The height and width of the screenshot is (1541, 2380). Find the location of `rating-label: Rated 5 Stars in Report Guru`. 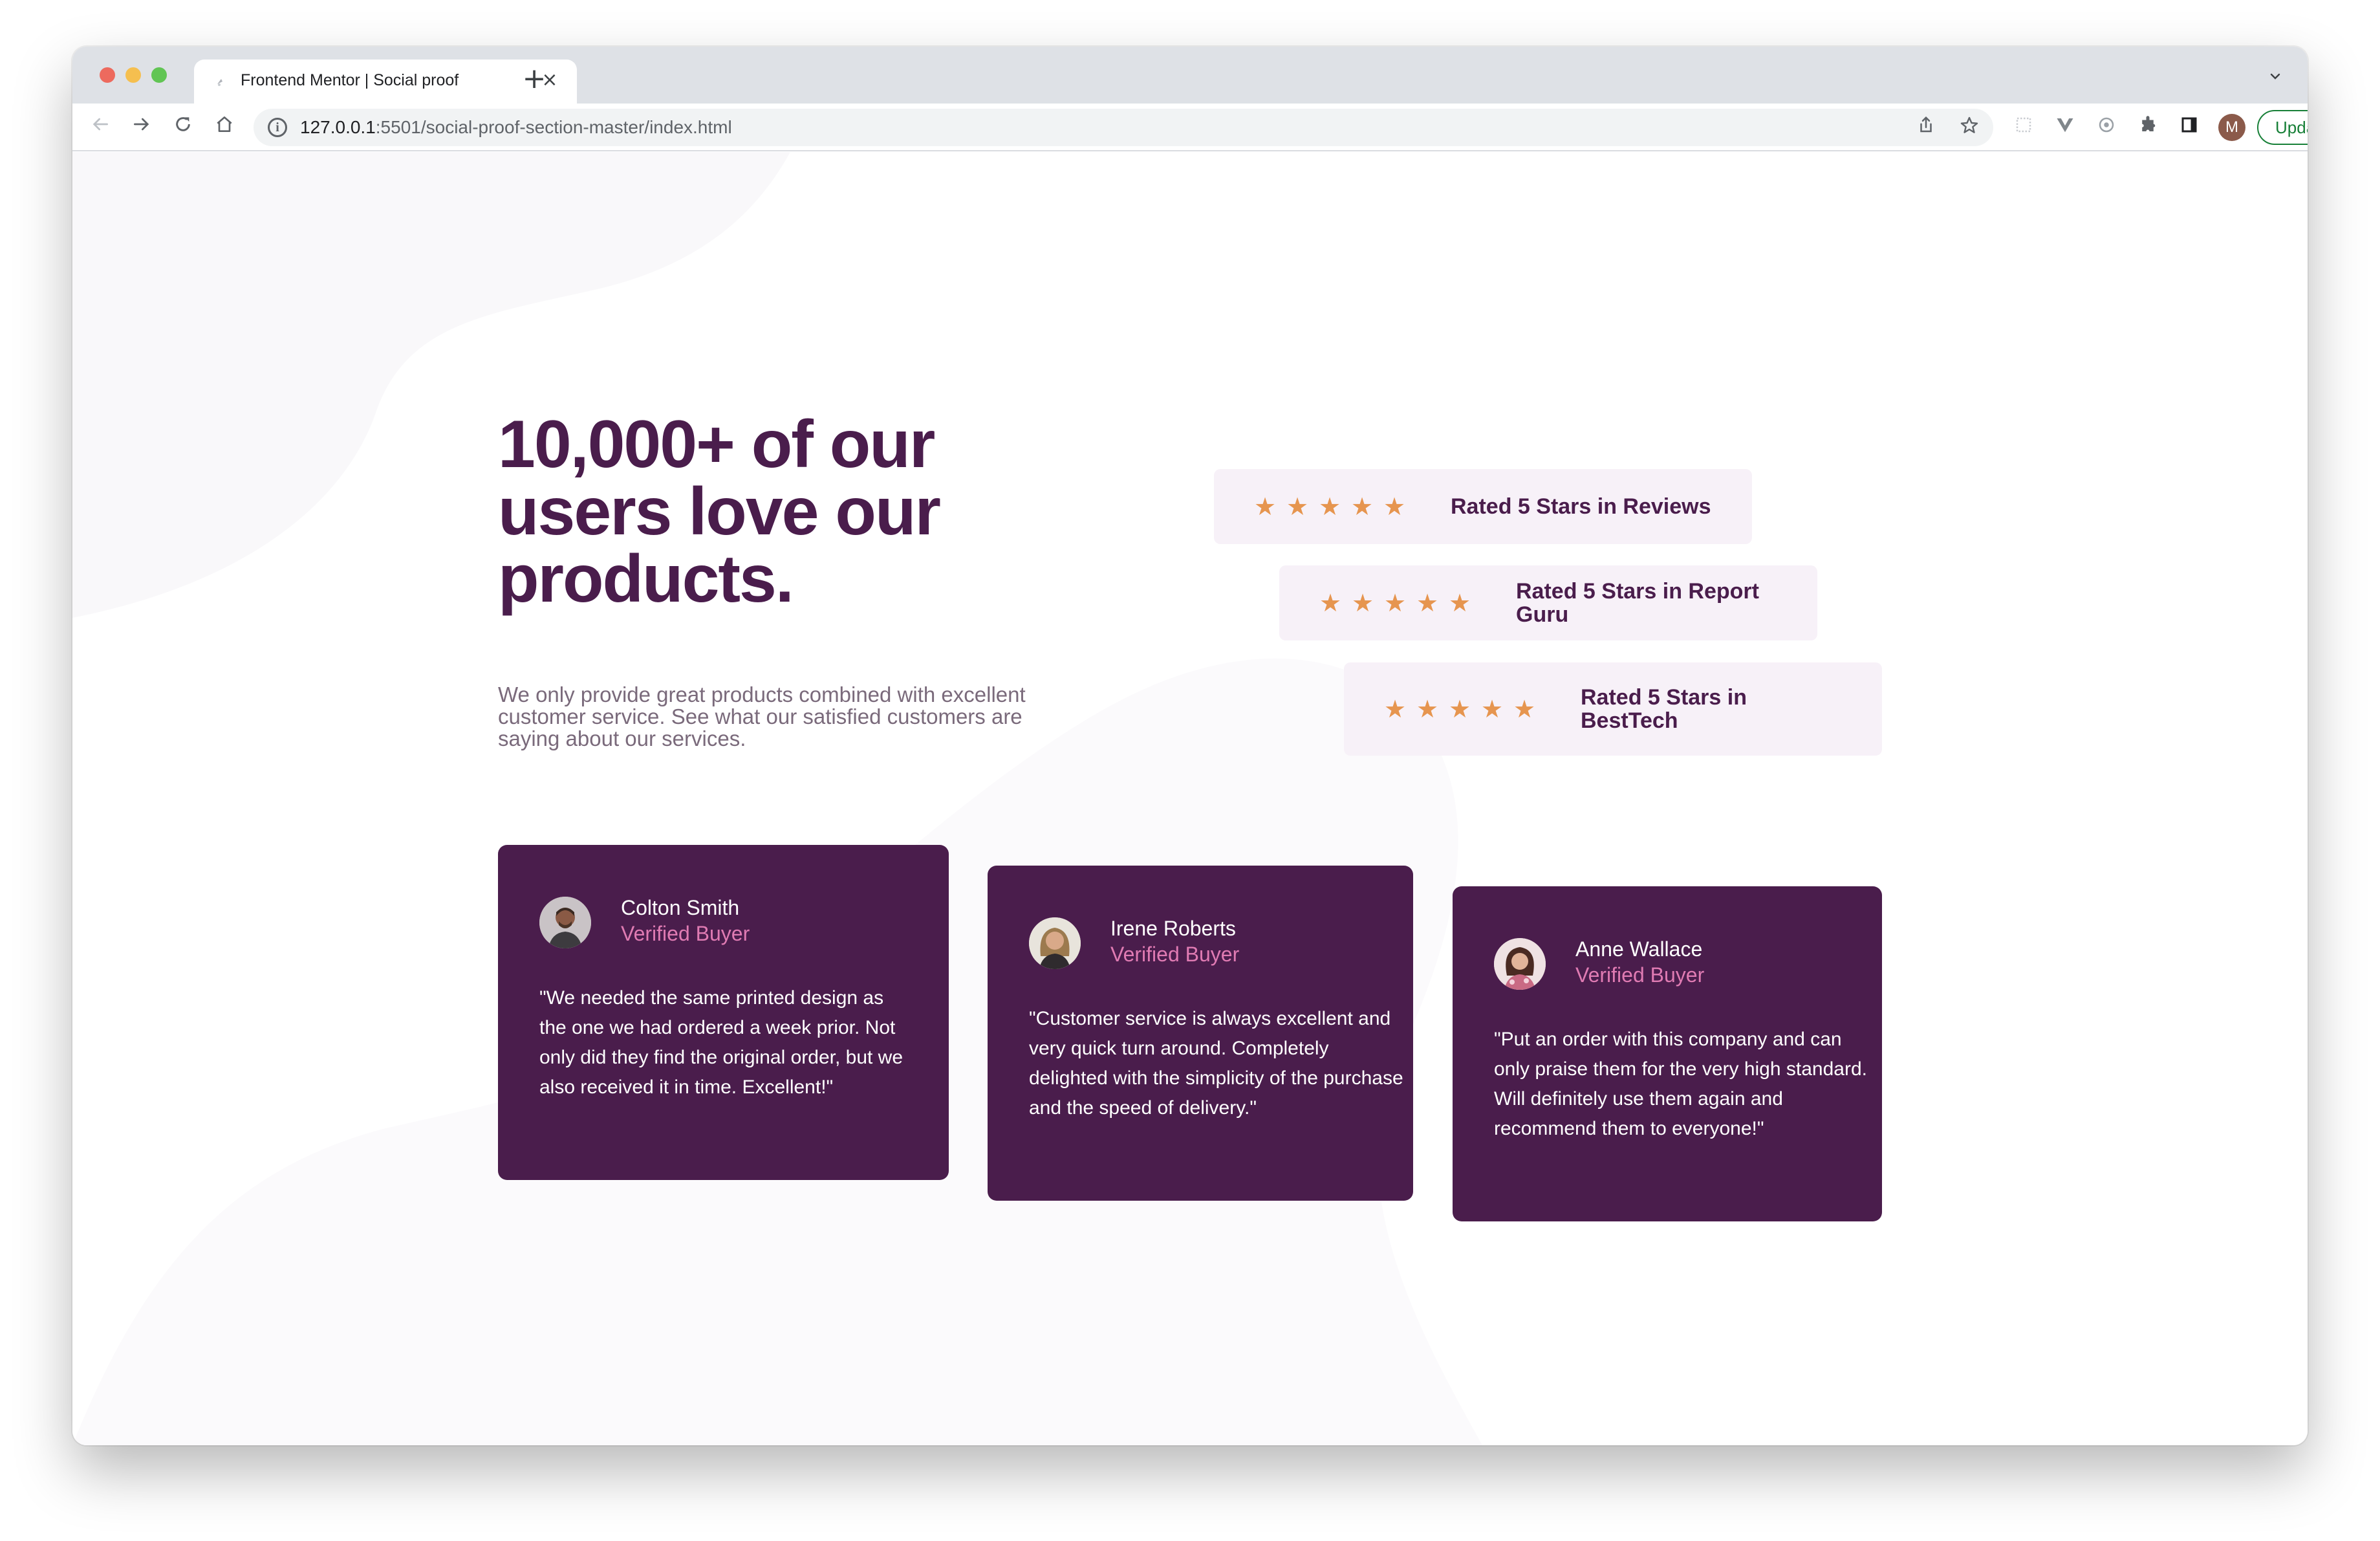

rating-label: Rated 5 Stars in Report Guru is located at coordinates (1638, 603).